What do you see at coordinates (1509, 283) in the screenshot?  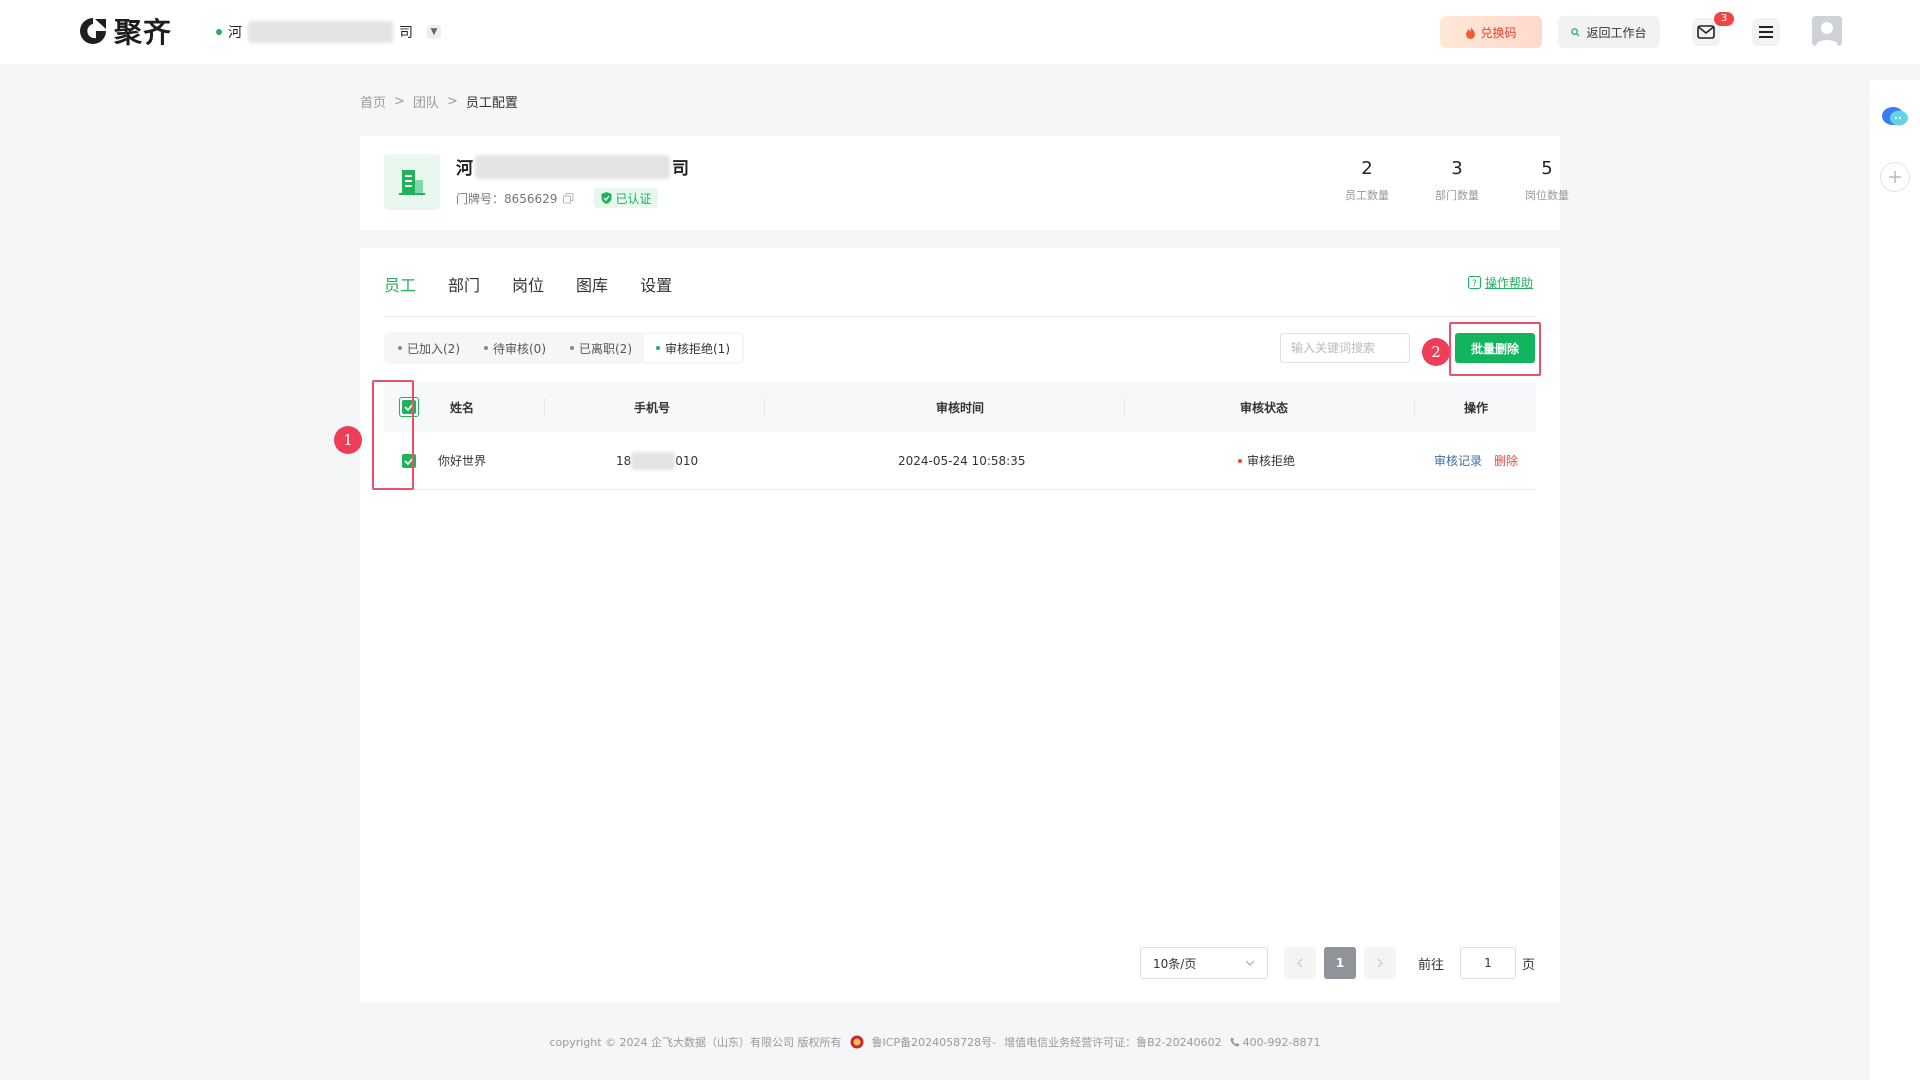 I see `help-label: 操作帮助` at bounding box center [1509, 283].